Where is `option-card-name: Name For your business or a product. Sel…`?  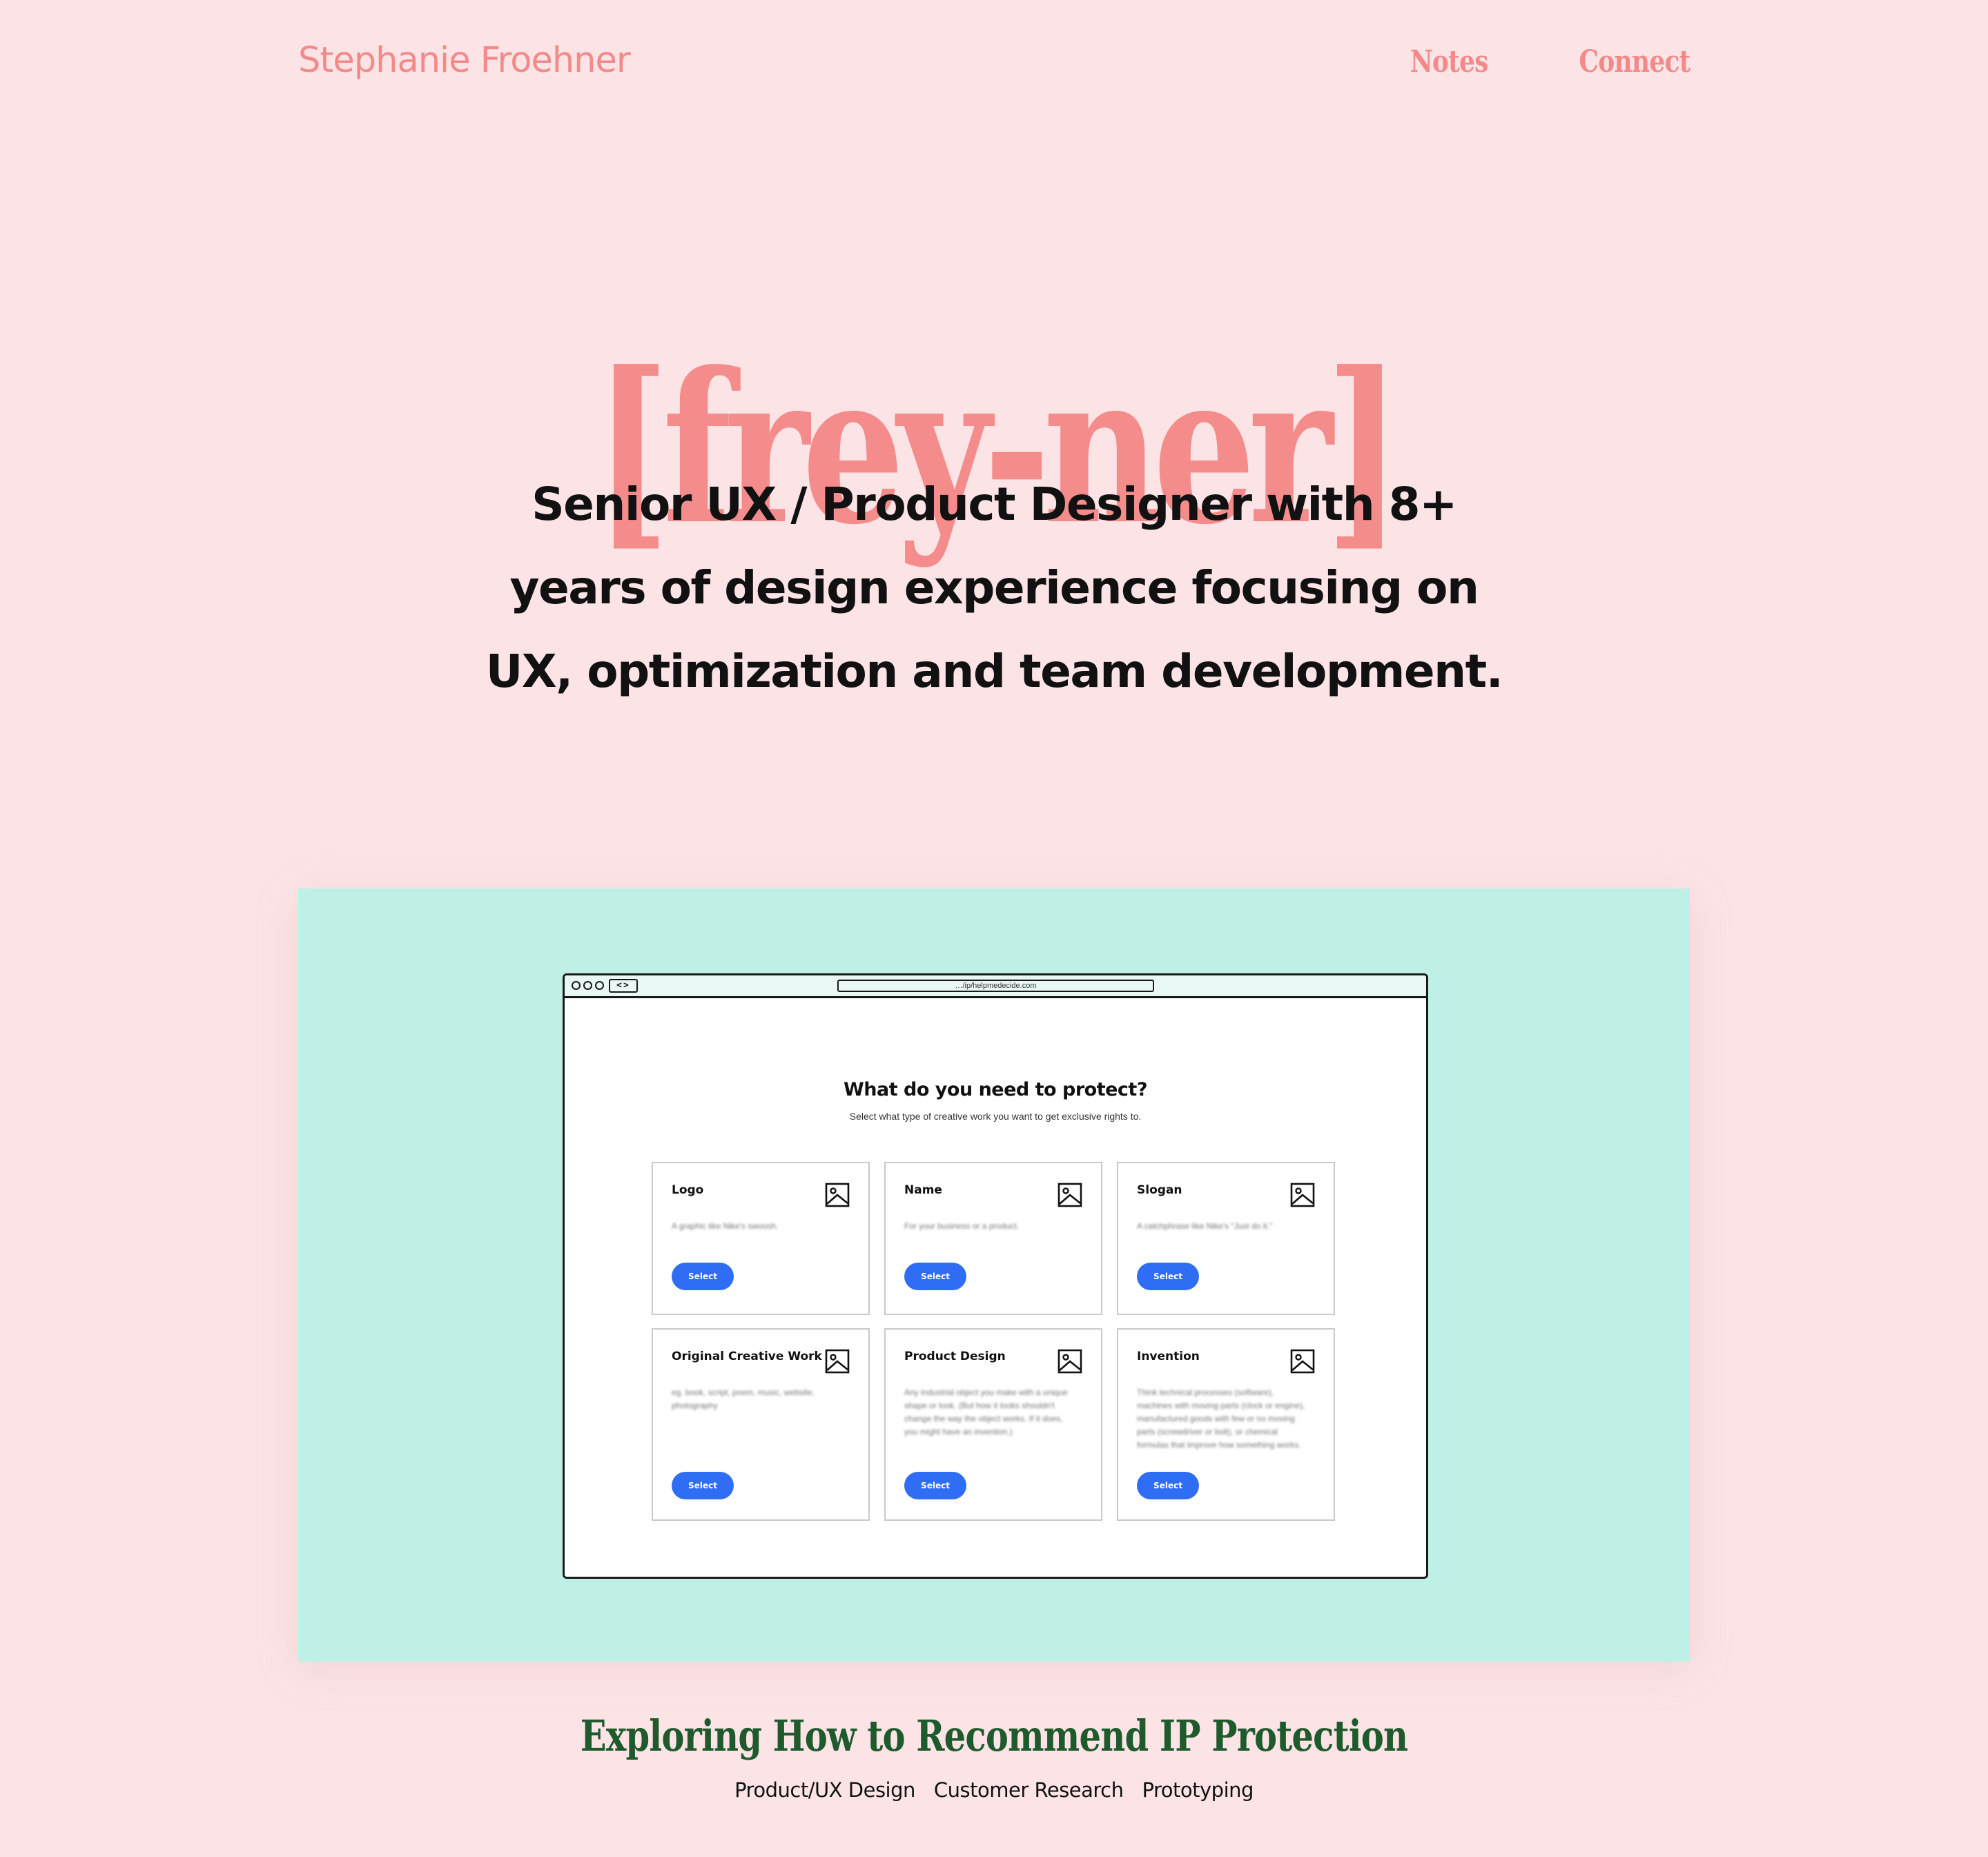
option-card-name: Name For your business or a product. Sel… is located at coordinates (993, 1238).